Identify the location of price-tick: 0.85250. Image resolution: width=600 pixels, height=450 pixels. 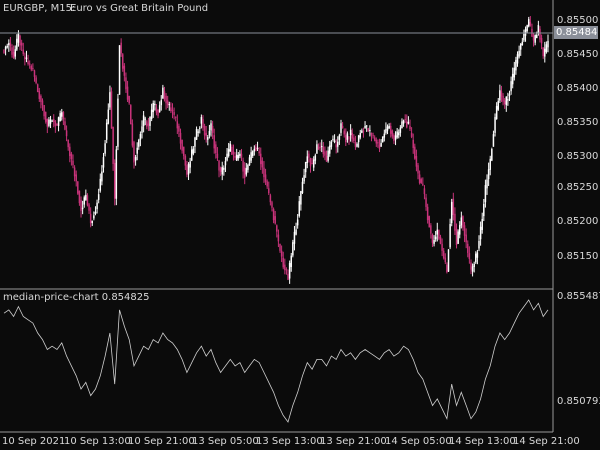
(578, 187).